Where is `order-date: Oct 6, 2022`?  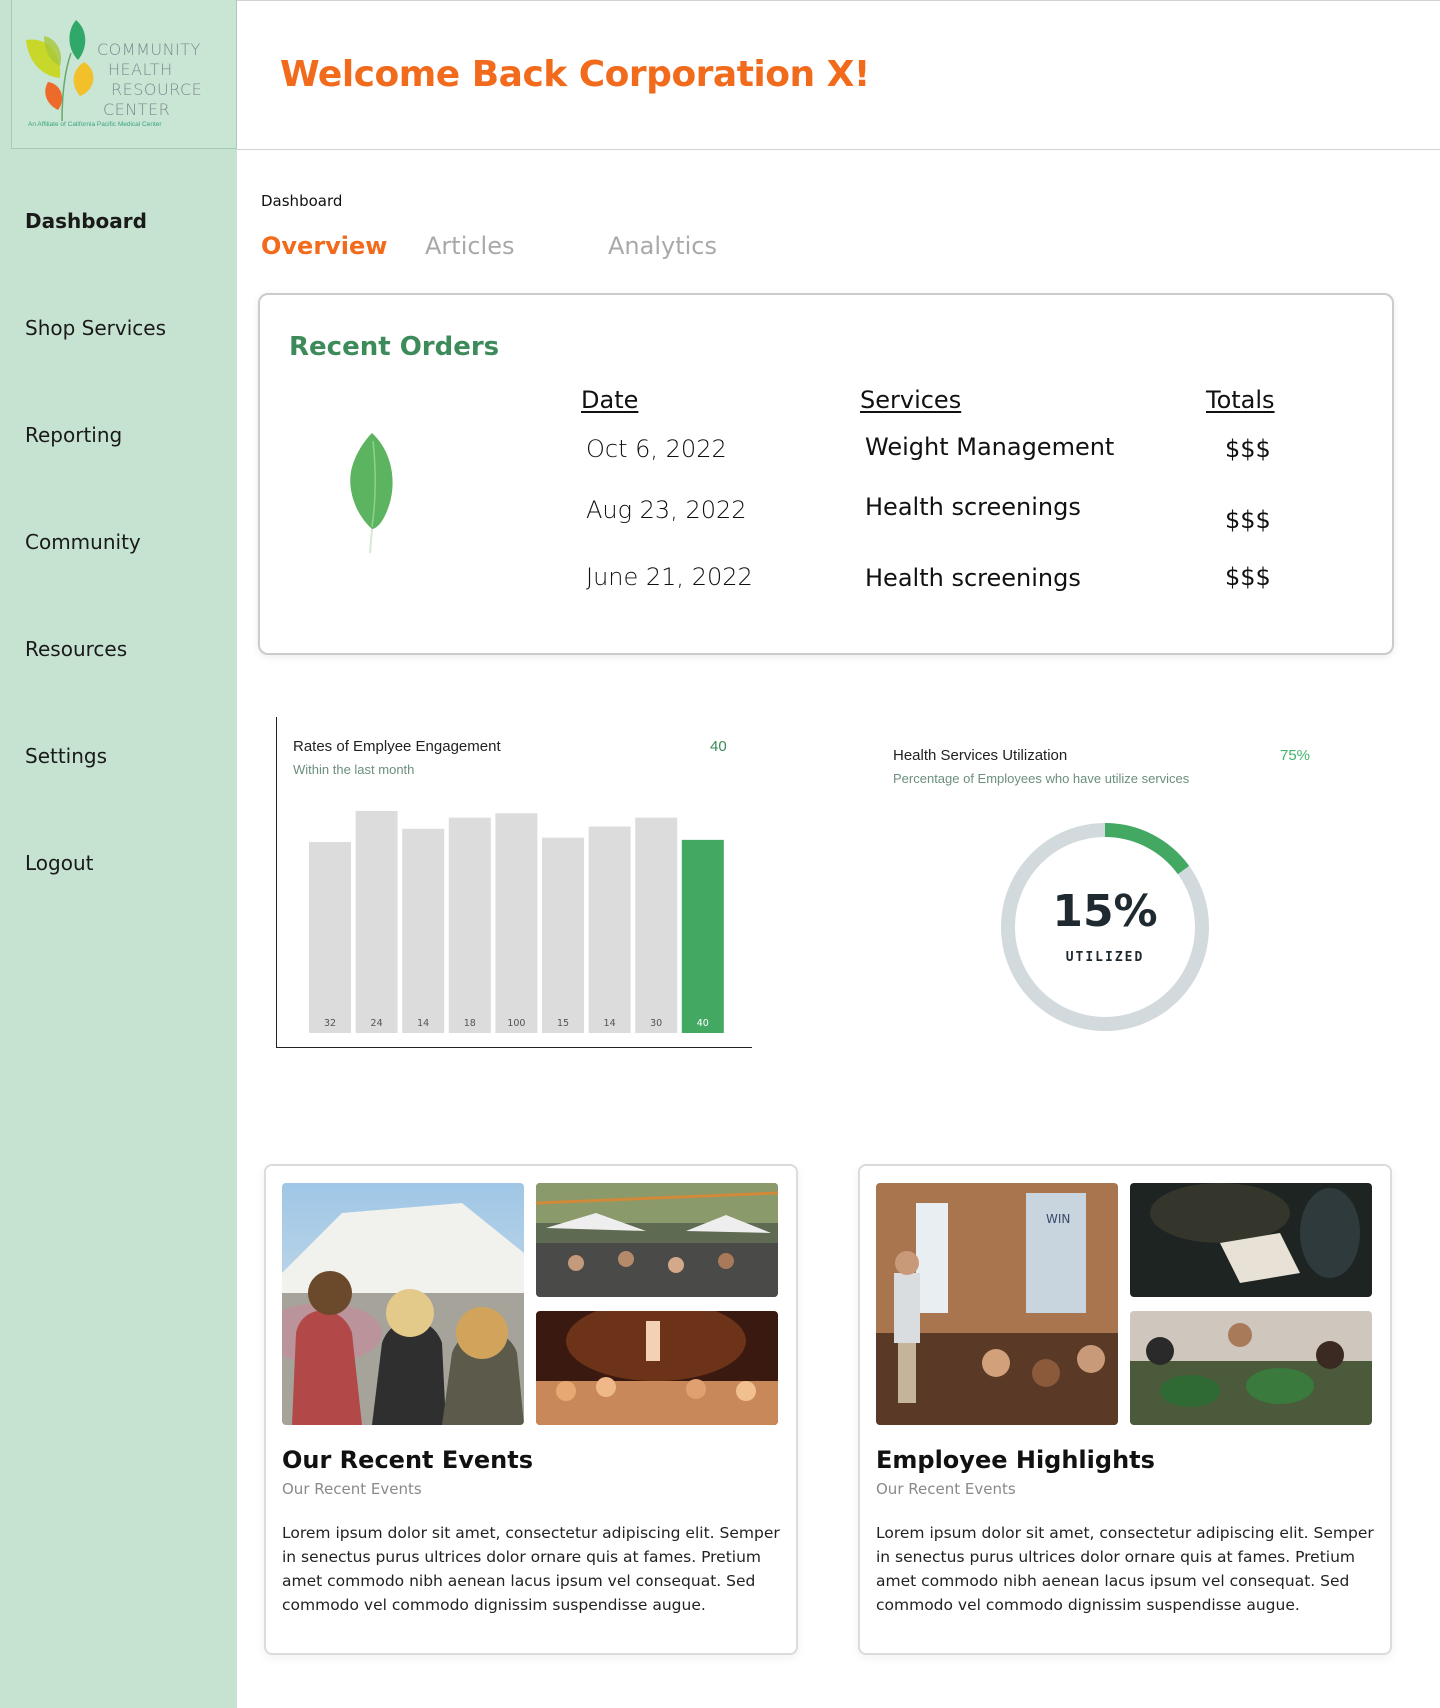 order-date: Oct 6, 2022 is located at coordinates (656, 449).